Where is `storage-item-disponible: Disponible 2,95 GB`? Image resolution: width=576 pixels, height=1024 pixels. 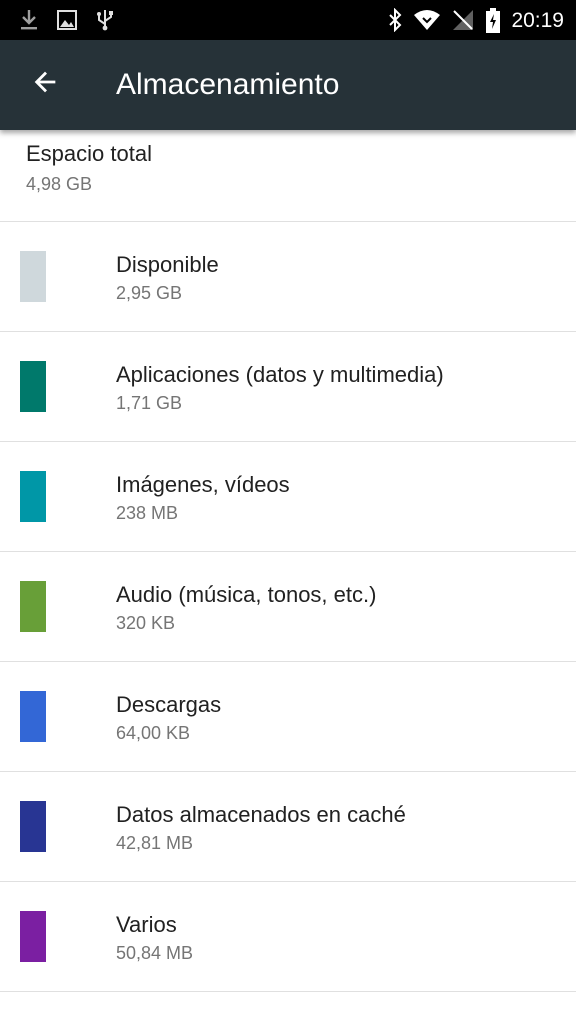 storage-item-disponible: Disponible 2,95 GB is located at coordinates (288, 277).